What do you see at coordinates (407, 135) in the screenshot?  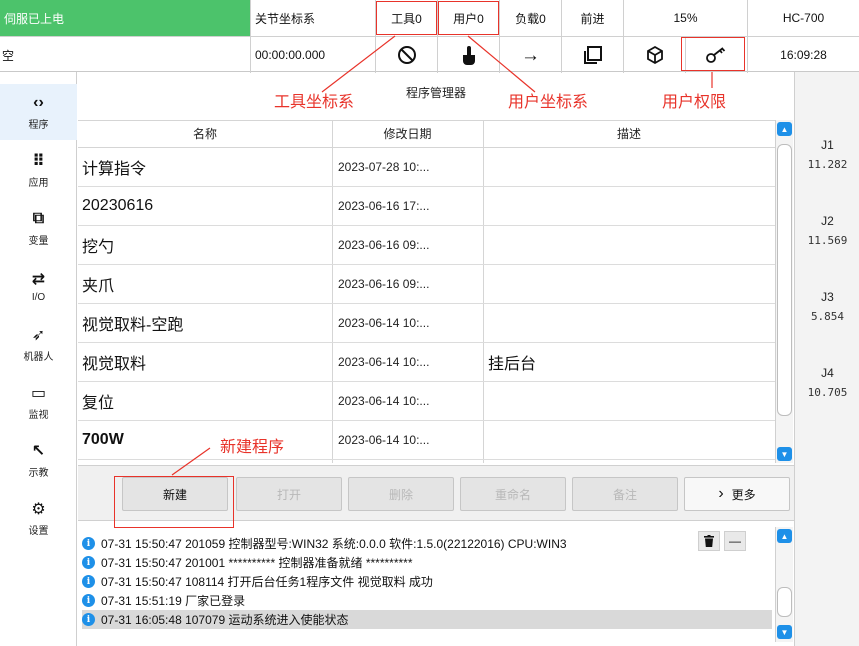 I see `column-header-date: 修改日期` at bounding box center [407, 135].